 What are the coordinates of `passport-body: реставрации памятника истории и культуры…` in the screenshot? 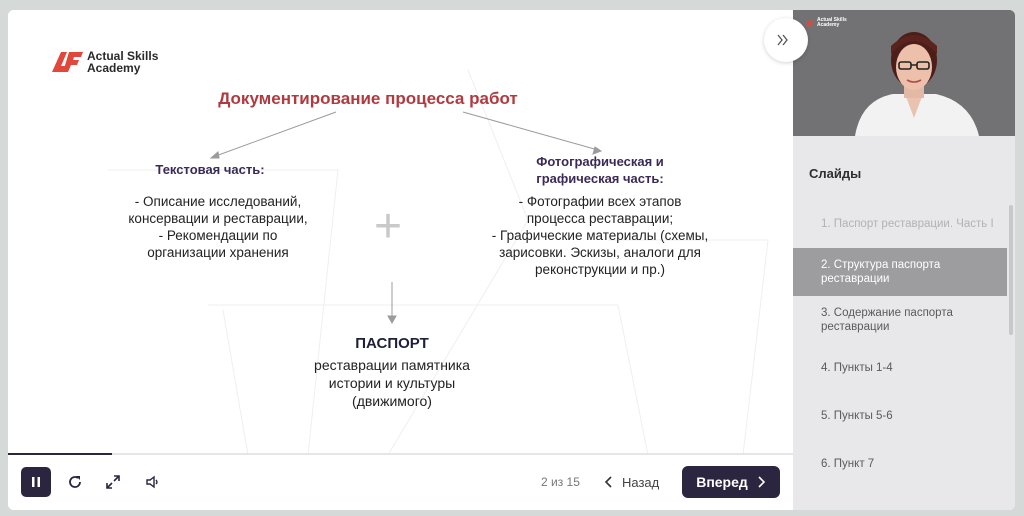 It's located at (392, 383).